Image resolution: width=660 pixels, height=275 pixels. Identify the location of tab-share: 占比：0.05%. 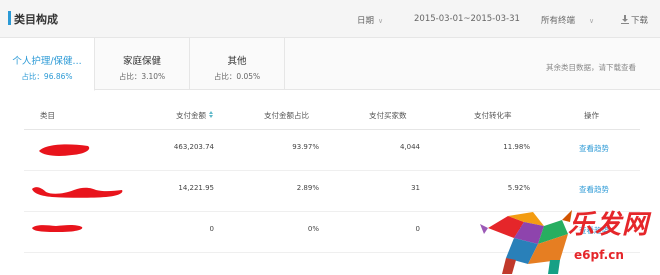
(237, 76).